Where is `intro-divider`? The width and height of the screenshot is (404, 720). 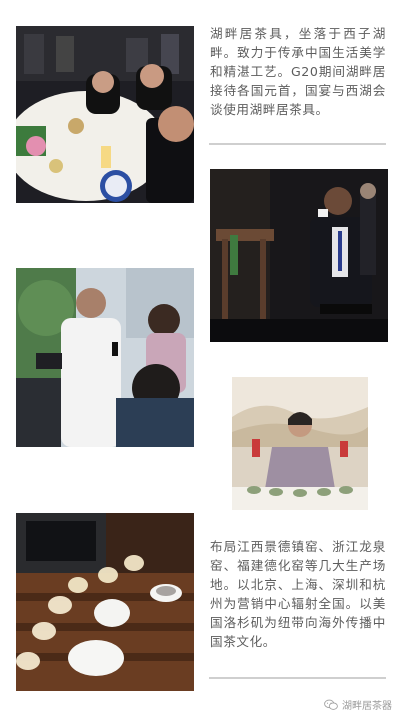
intro-divider is located at coordinates (297, 144).